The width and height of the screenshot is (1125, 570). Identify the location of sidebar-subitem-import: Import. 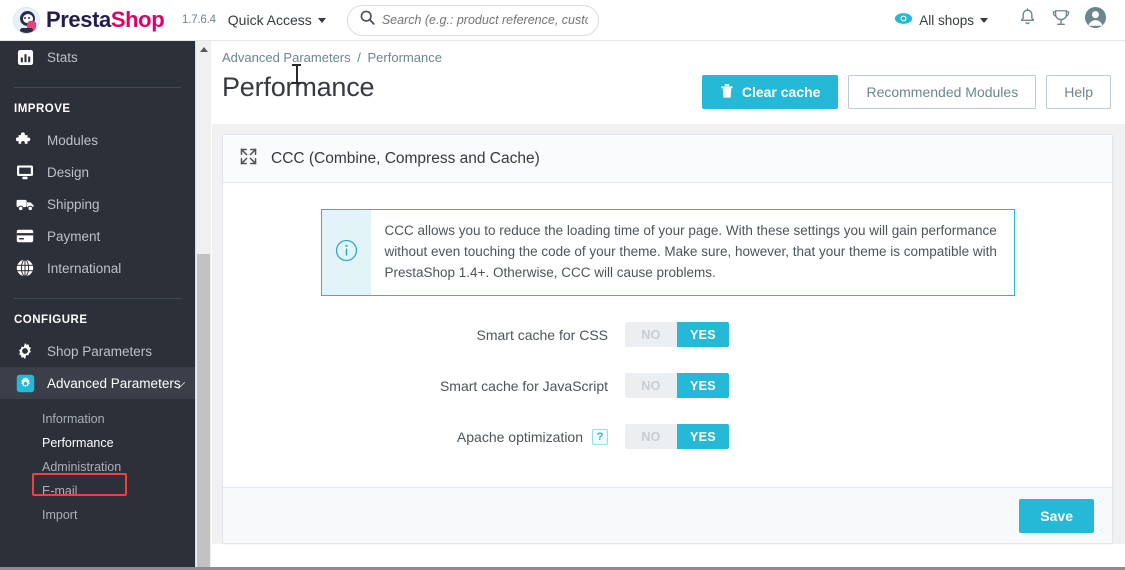
(97, 515).